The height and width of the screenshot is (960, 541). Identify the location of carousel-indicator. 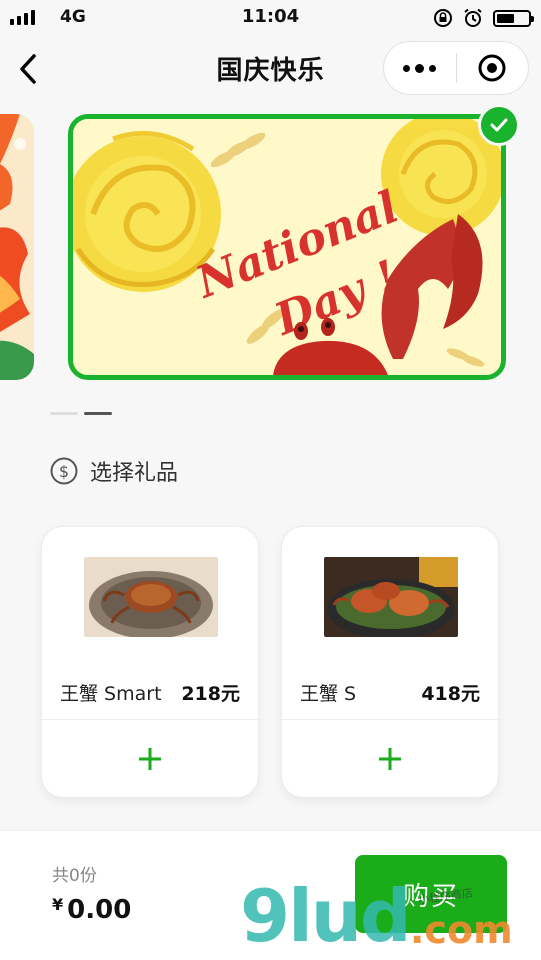
(81, 413).